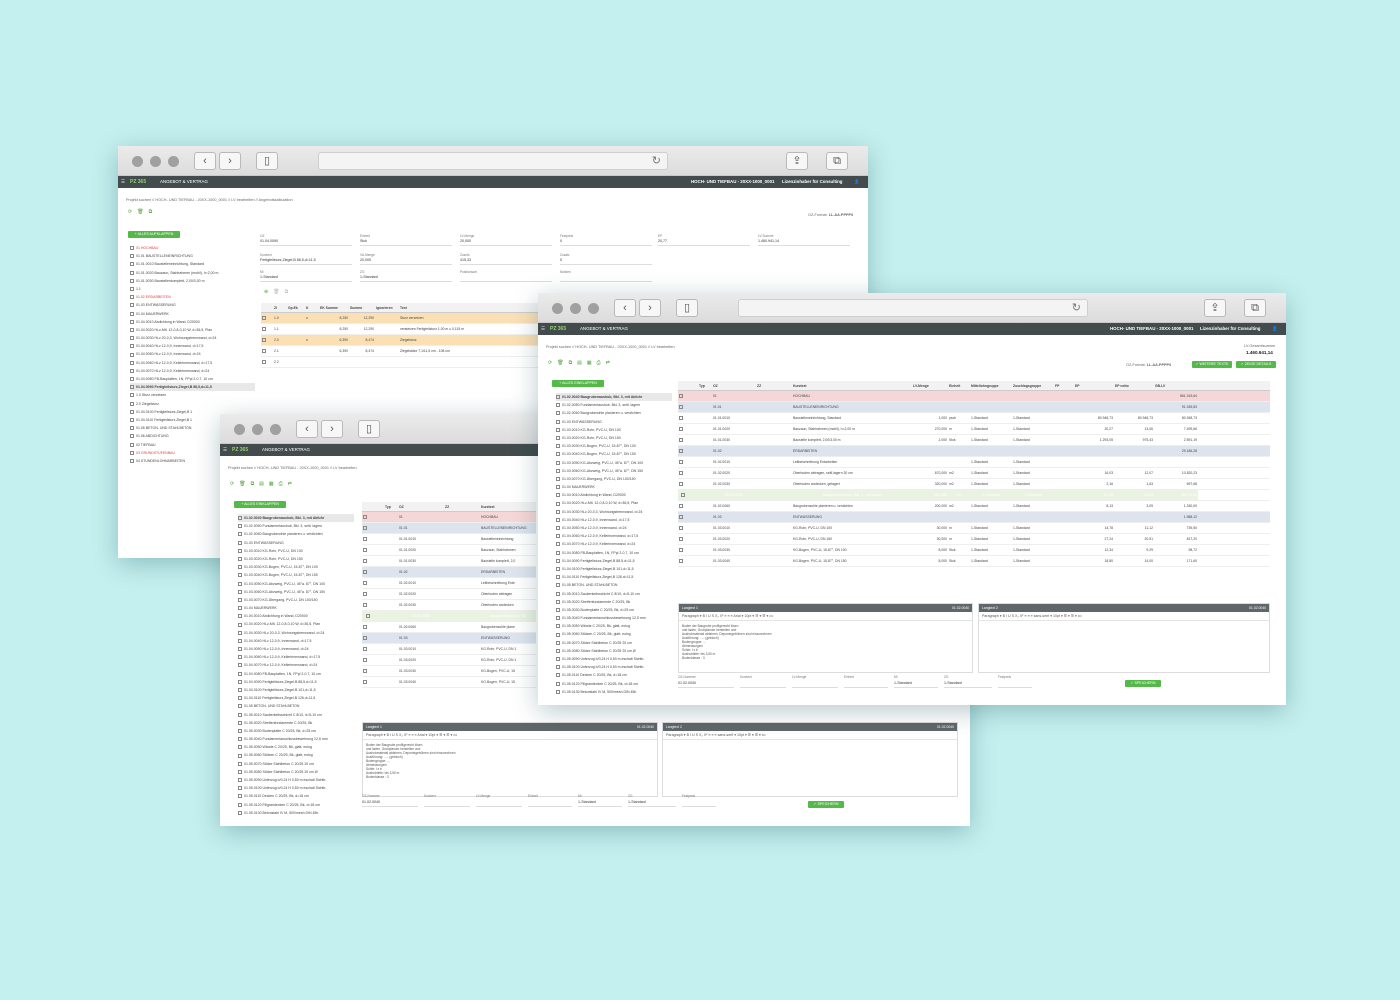 This screenshot has width=1400, height=1000. I want to click on column-header: Typ, so click(391, 507).